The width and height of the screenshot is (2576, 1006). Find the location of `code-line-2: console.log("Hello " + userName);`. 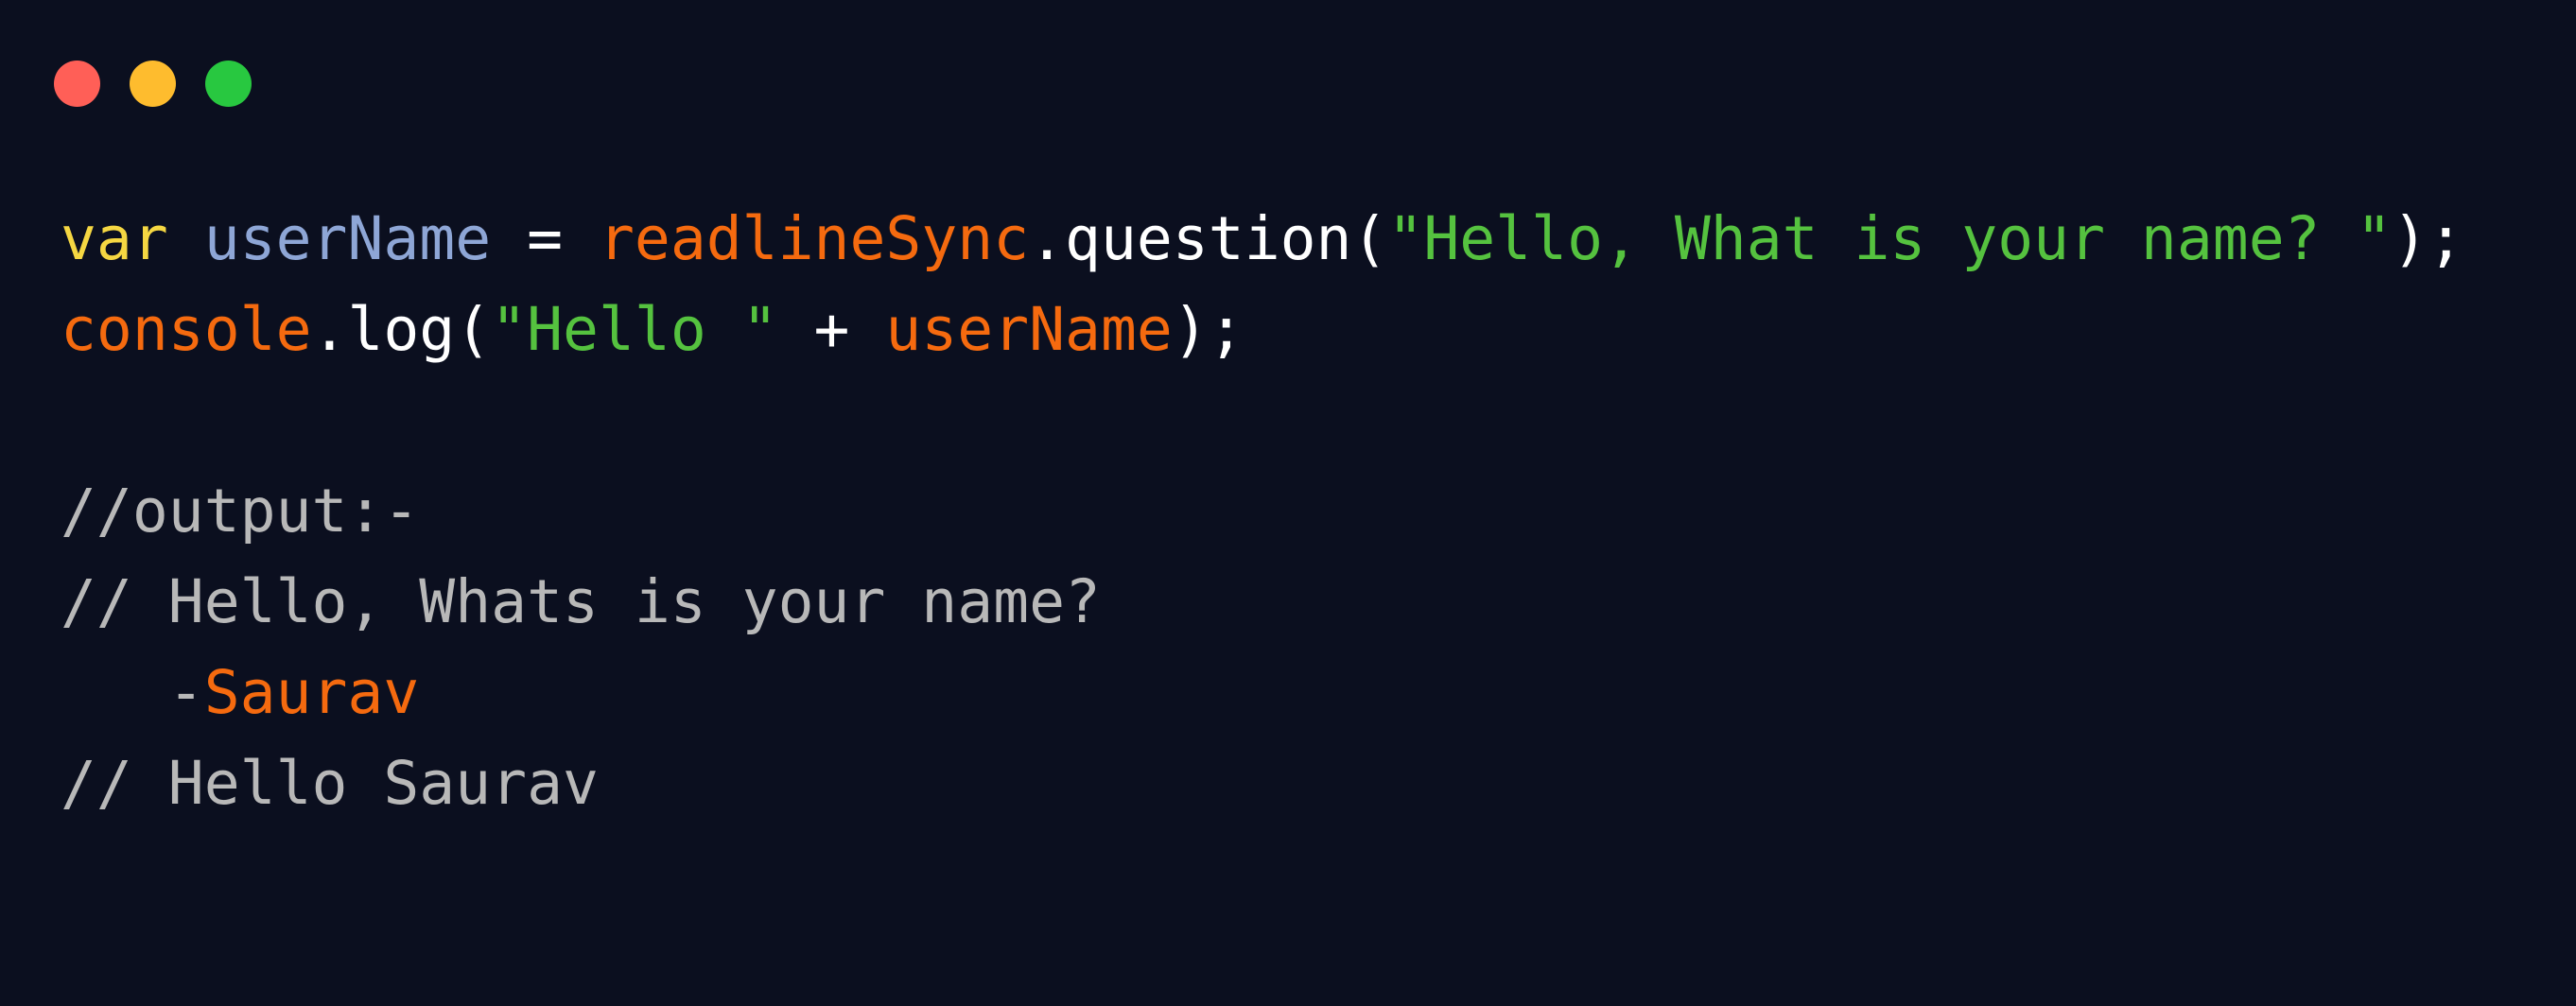

code-line-2: console.log("Hello " + userName); is located at coordinates (1262, 330).